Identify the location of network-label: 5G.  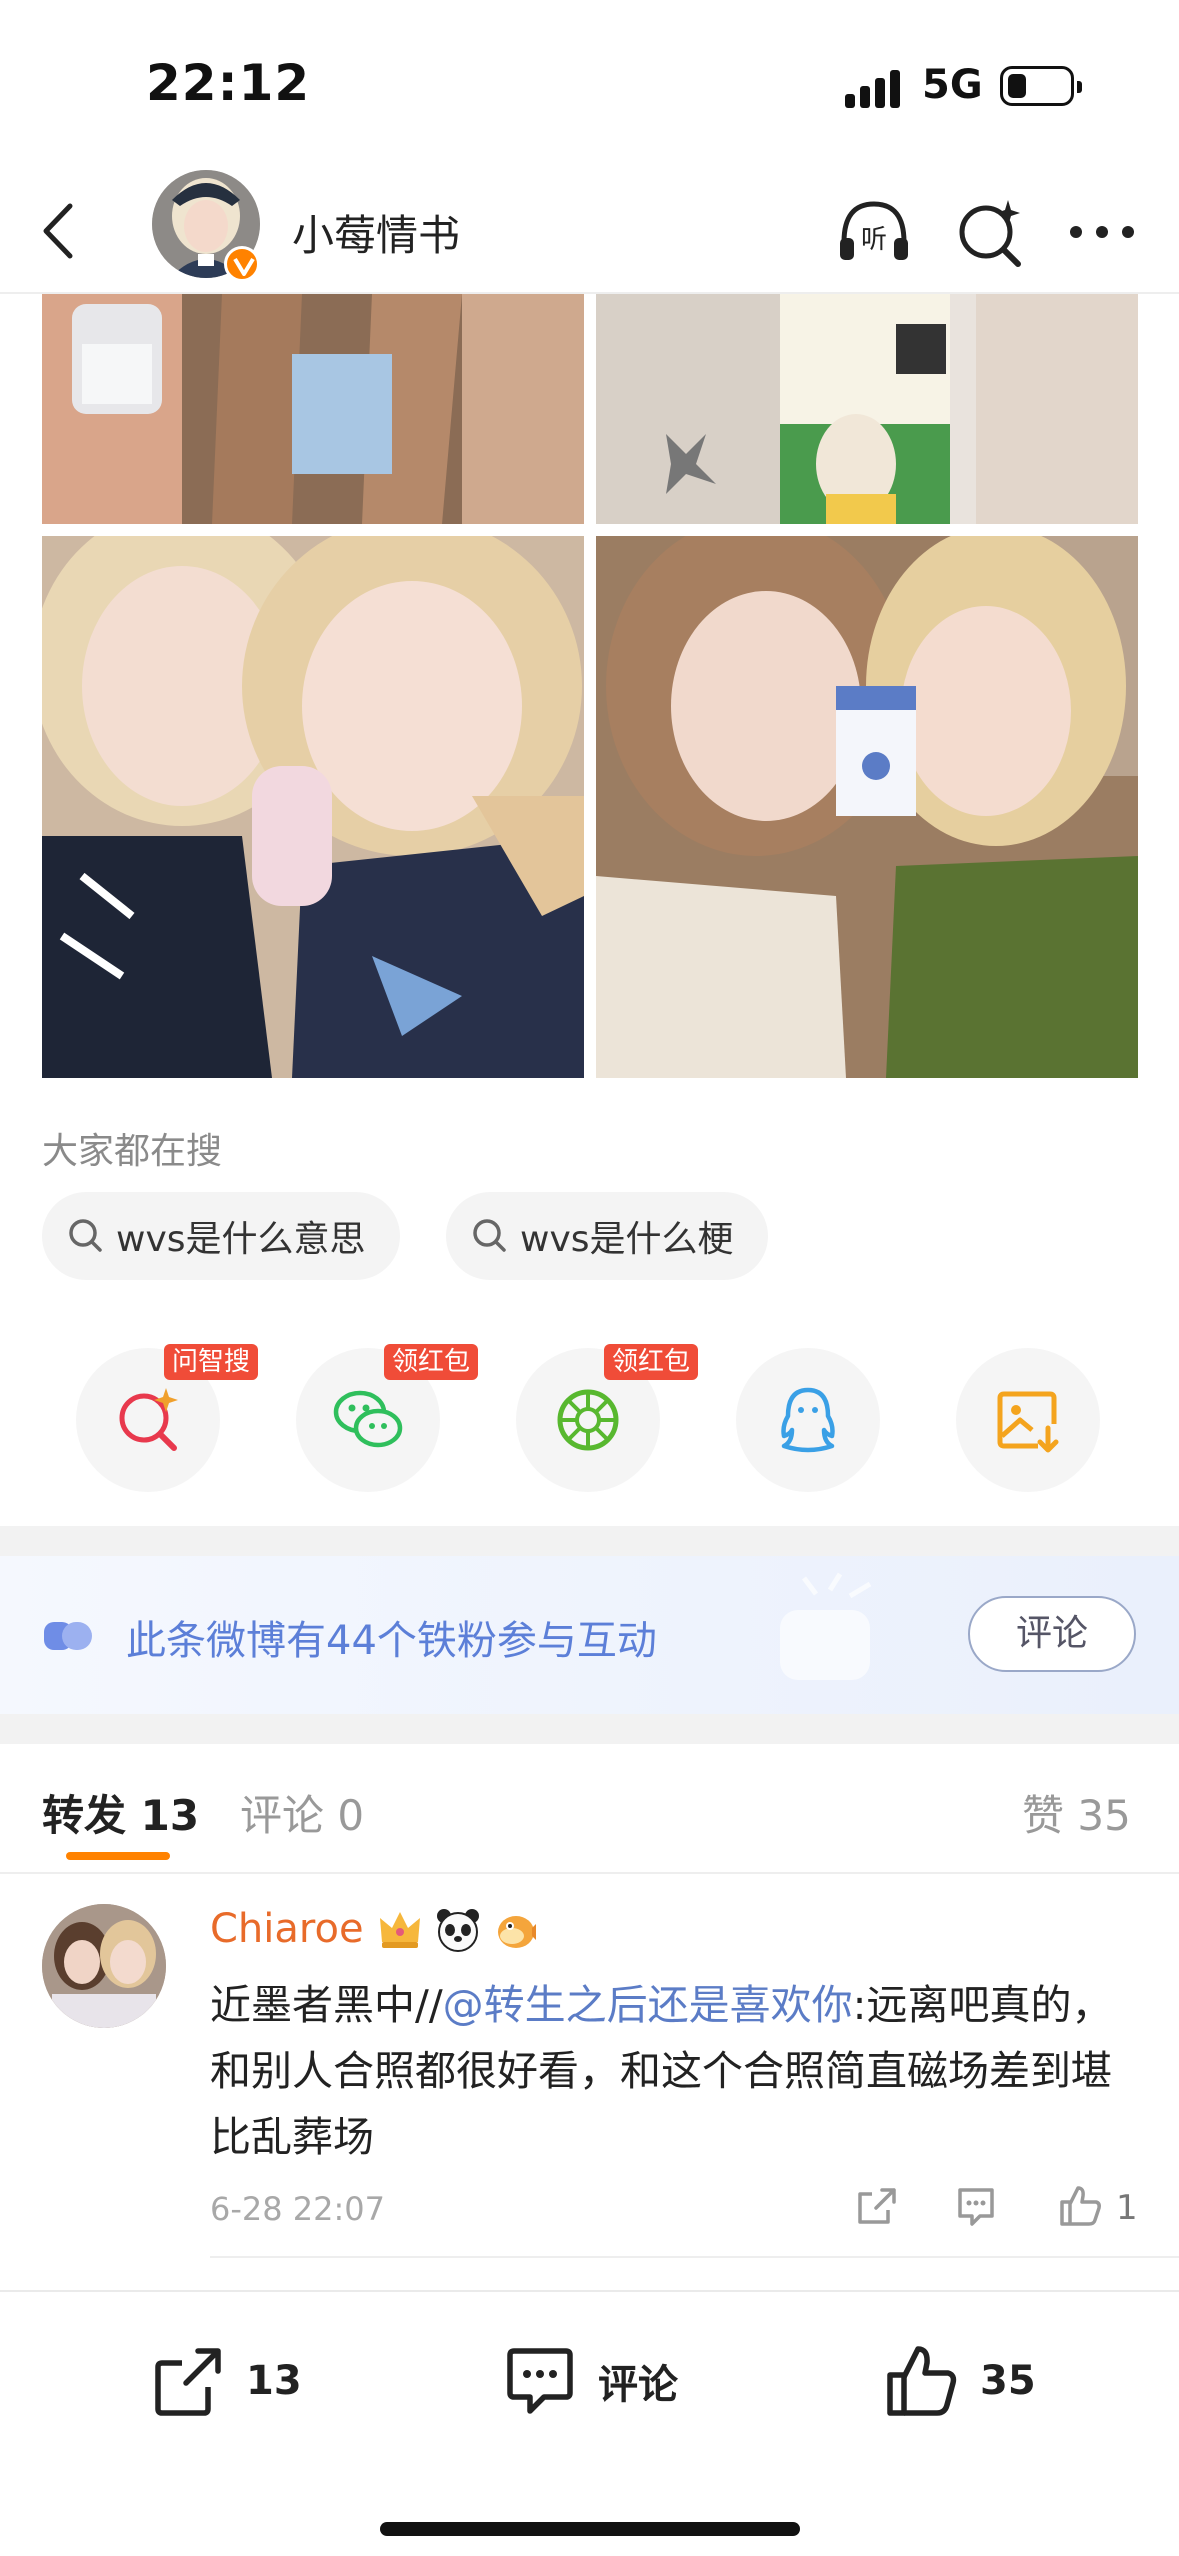
(952, 85).